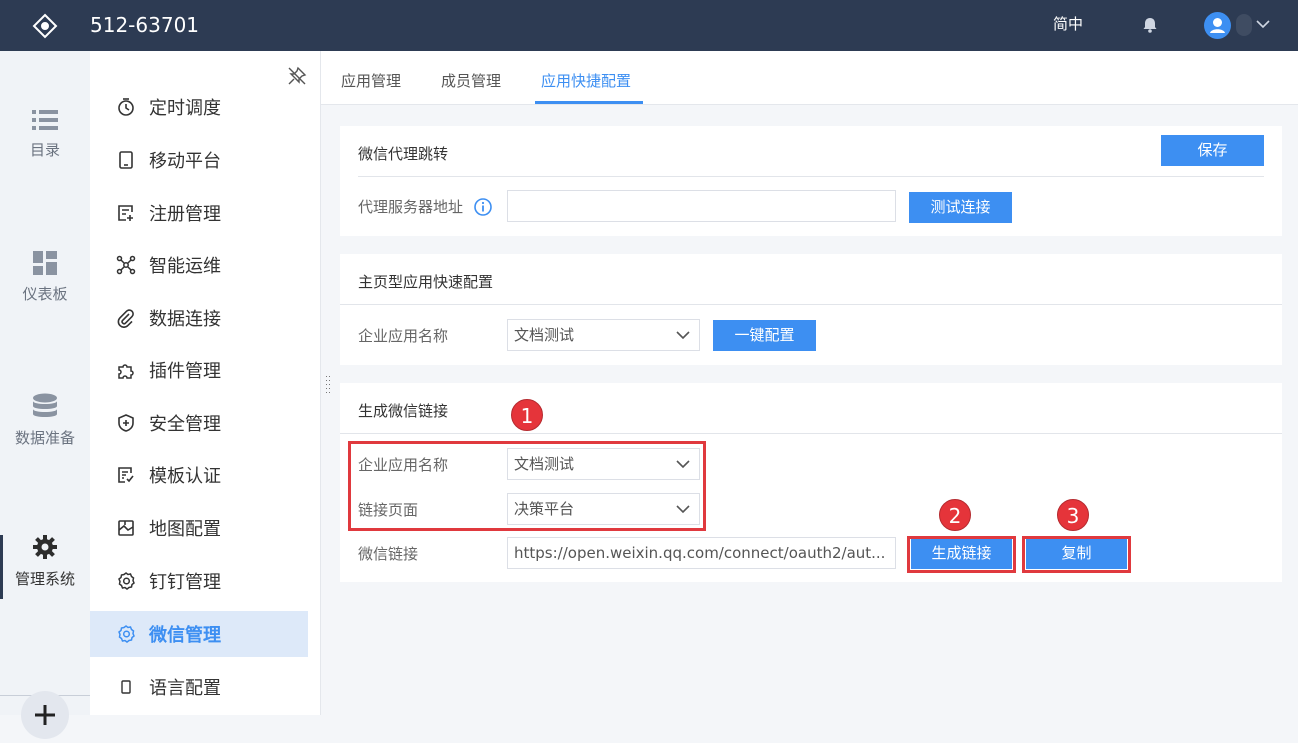 The image size is (1298, 743). What do you see at coordinates (44, 438) in the screenshot?
I see `rail-label: 数据准备` at bounding box center [44, 438].